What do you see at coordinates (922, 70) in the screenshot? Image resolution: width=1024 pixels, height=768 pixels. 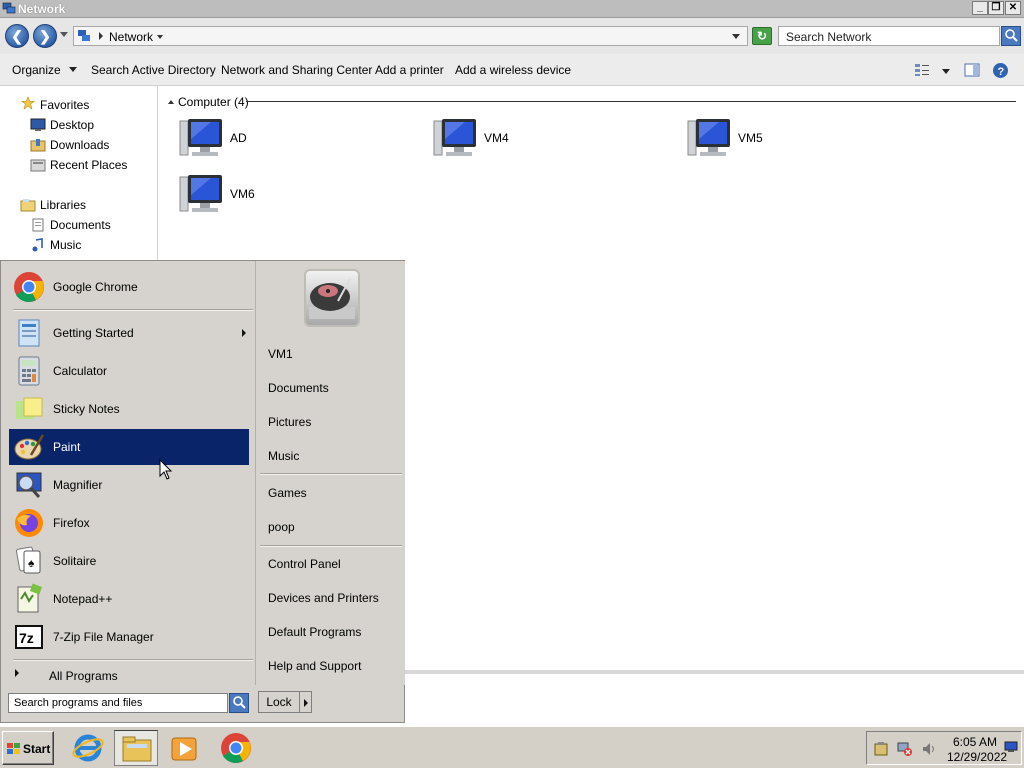 I see `view-options-icon` at bounding box center [922, 70].